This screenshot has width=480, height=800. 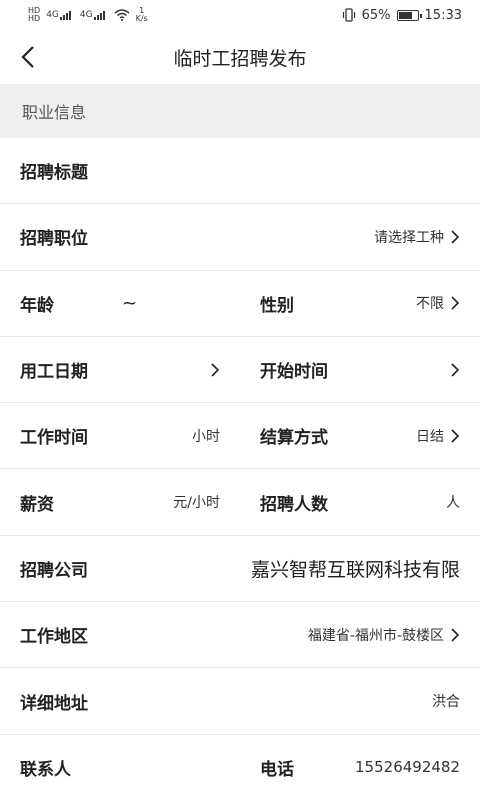 I want to click on date-start-row: 用工日期 开始时间, so click(x=240, y=370).